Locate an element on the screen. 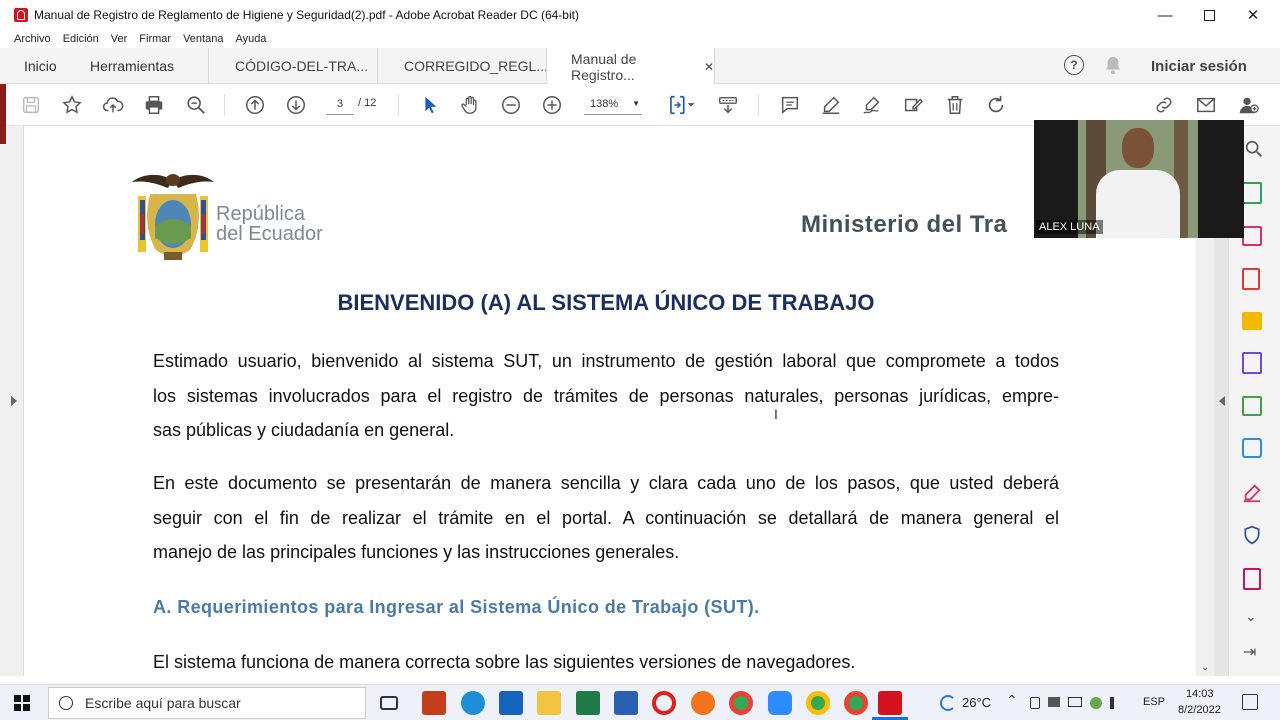  tab-inicio: Inicio is located at coordinates (40, 66).